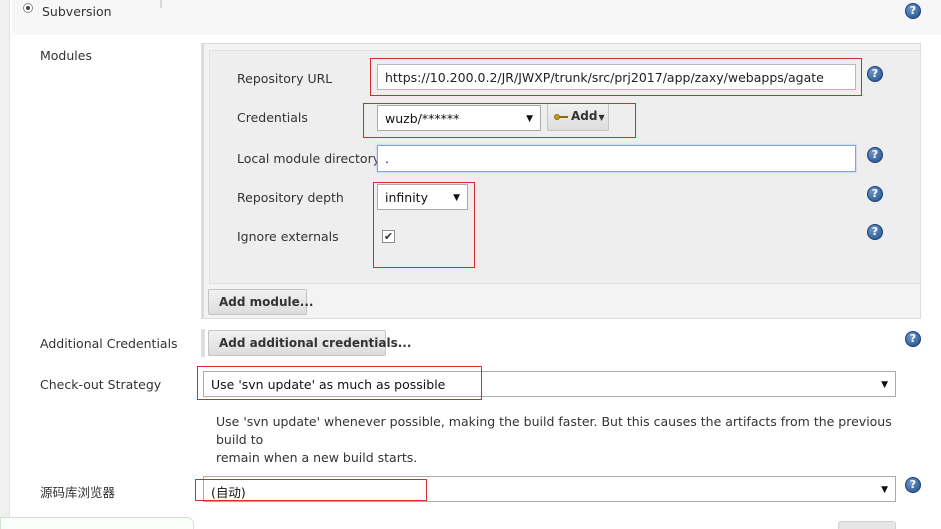 The image size is (941, 529). I want to click on left-rail, so click(5, 263).